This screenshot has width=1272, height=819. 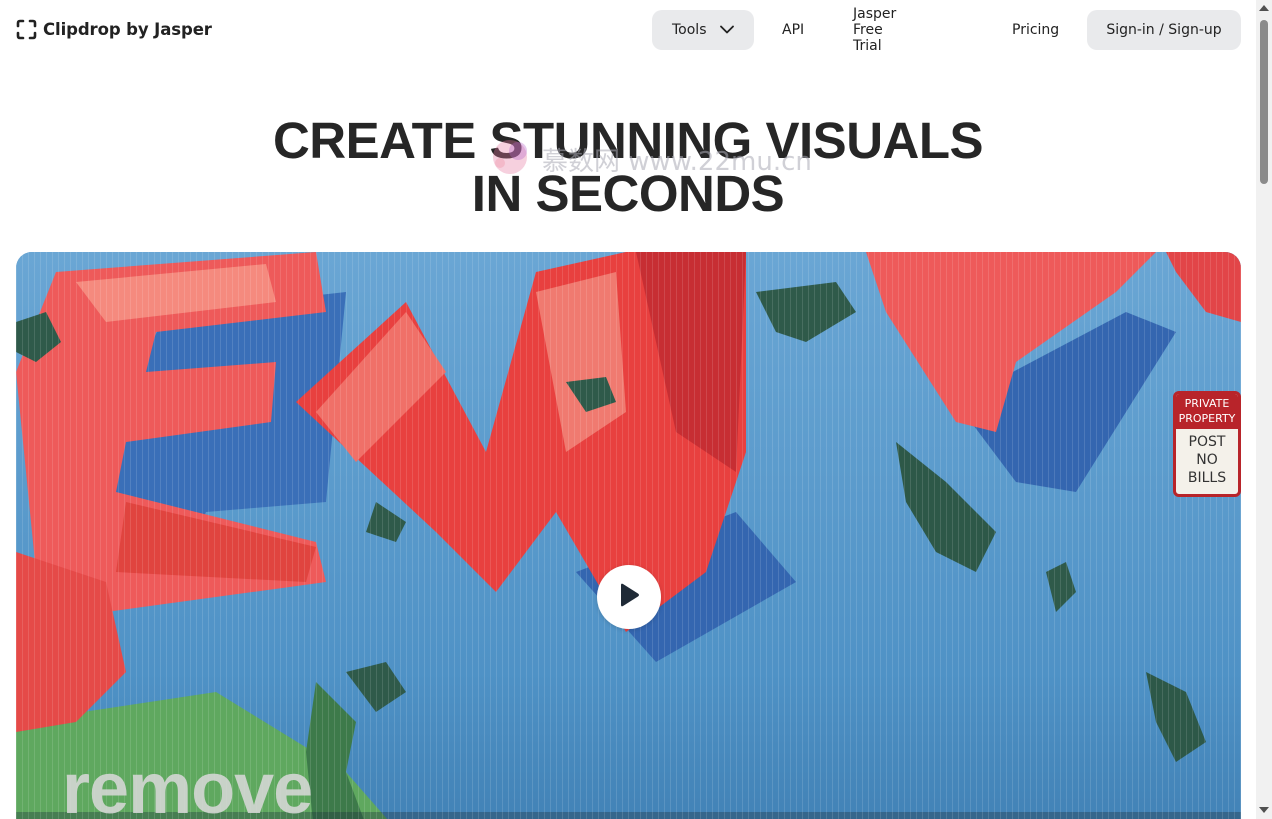 What do you see at coordinates (187, 784) in the screenshot?
I see `video-overlay-text: remove` at bounding box center [187, 784].